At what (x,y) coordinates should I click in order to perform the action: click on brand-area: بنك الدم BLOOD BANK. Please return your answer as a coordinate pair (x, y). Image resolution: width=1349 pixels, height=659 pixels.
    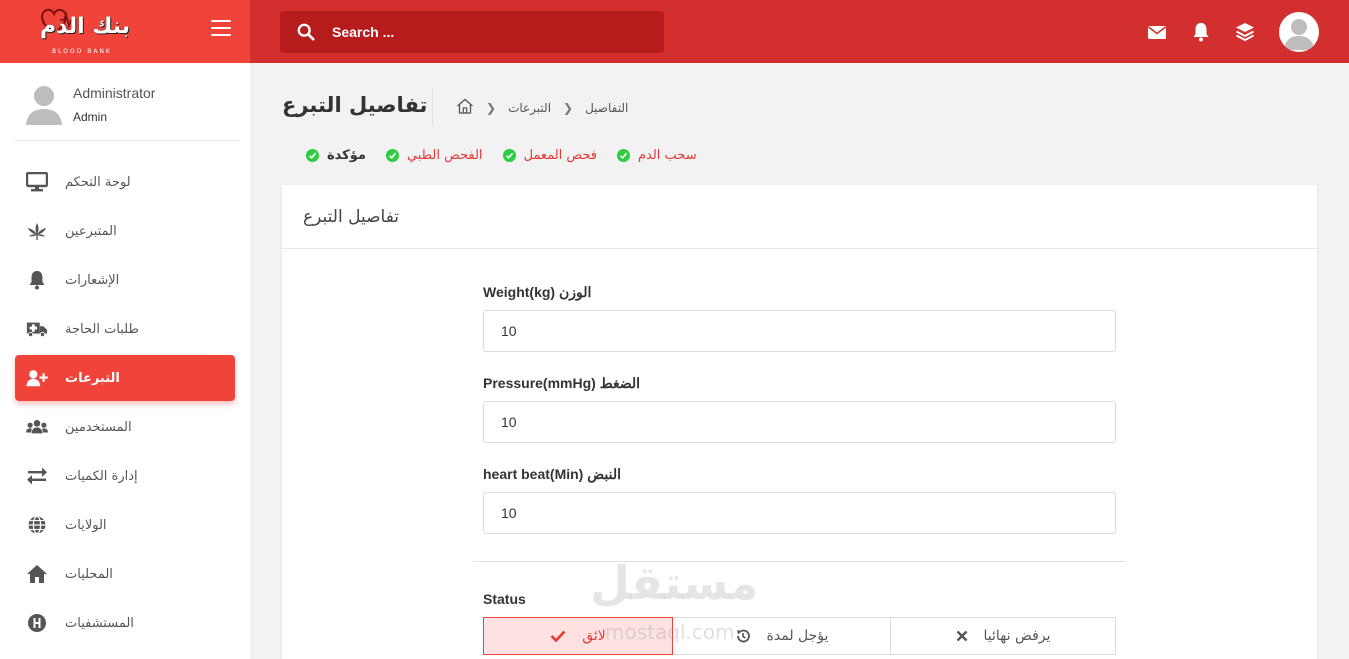
    Looking at the image, I should click on (125, 31).